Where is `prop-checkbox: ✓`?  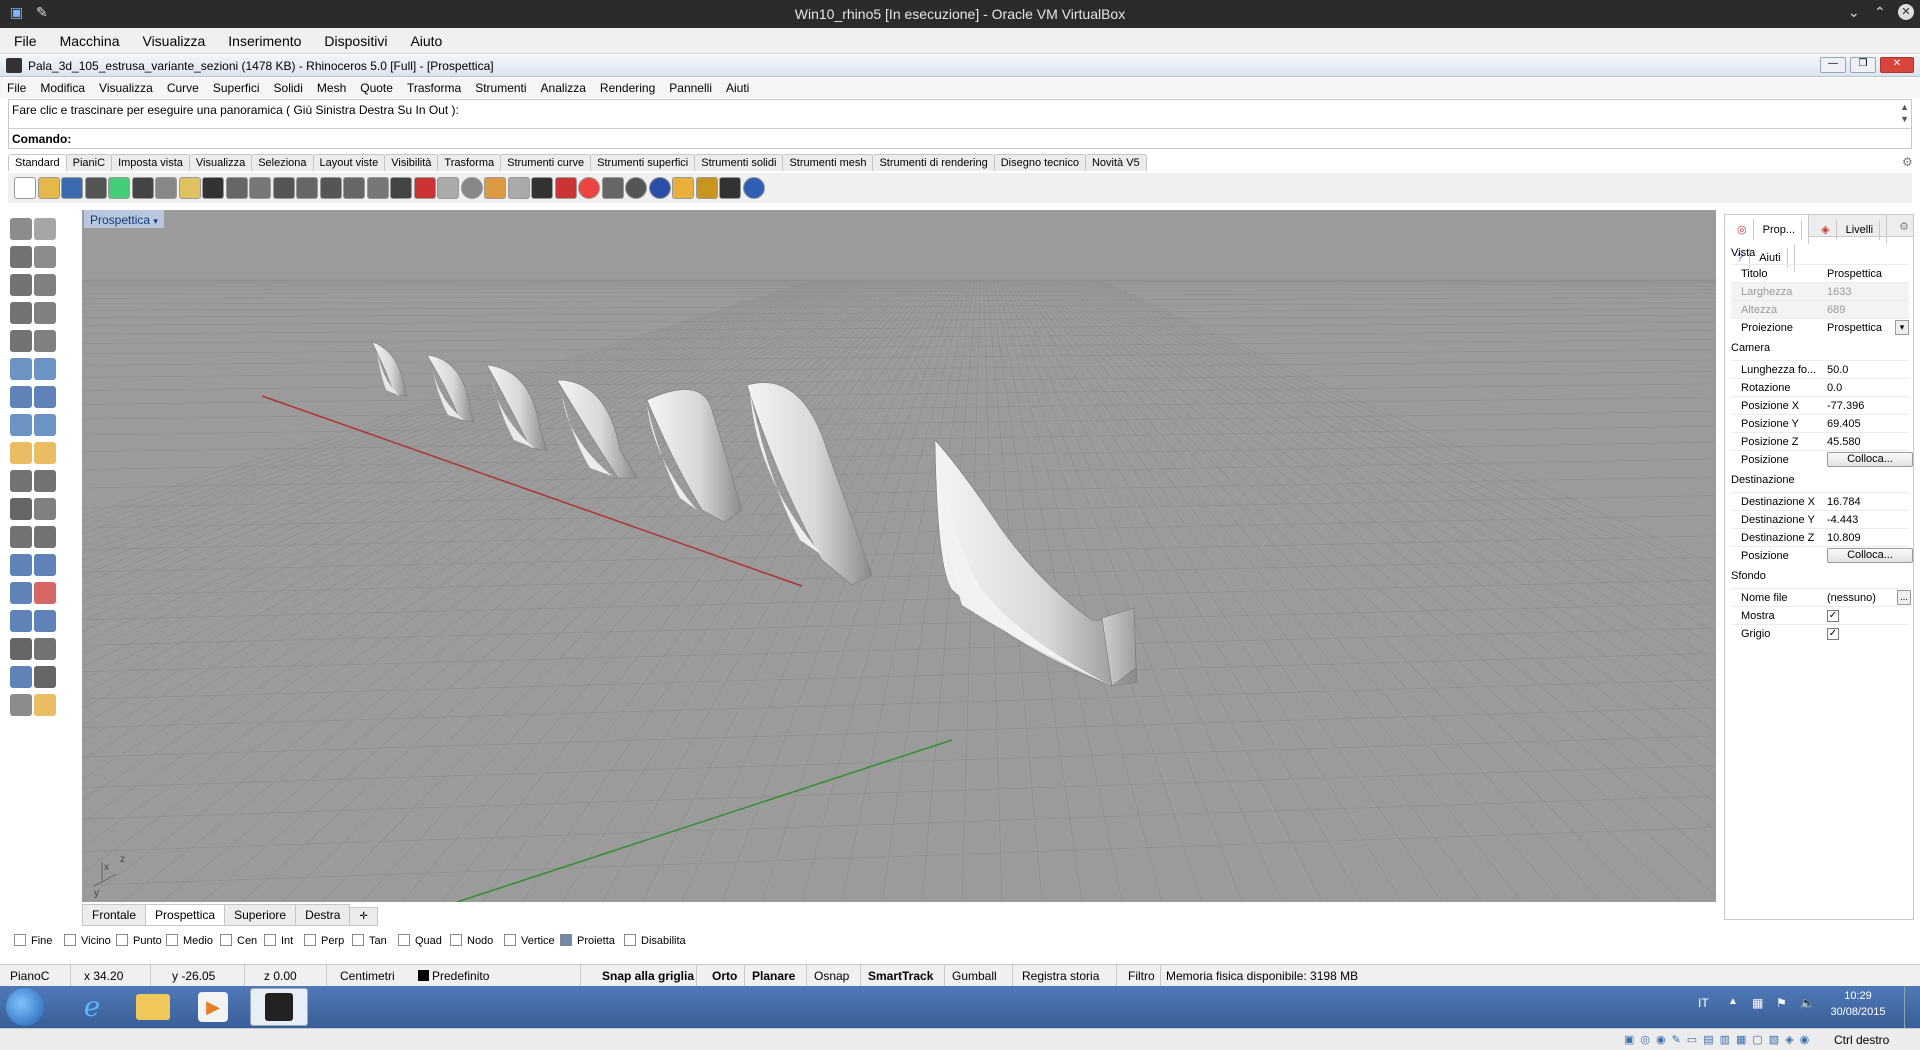
prop-checkbox: ✓ is located at coordinates (1833, 634).